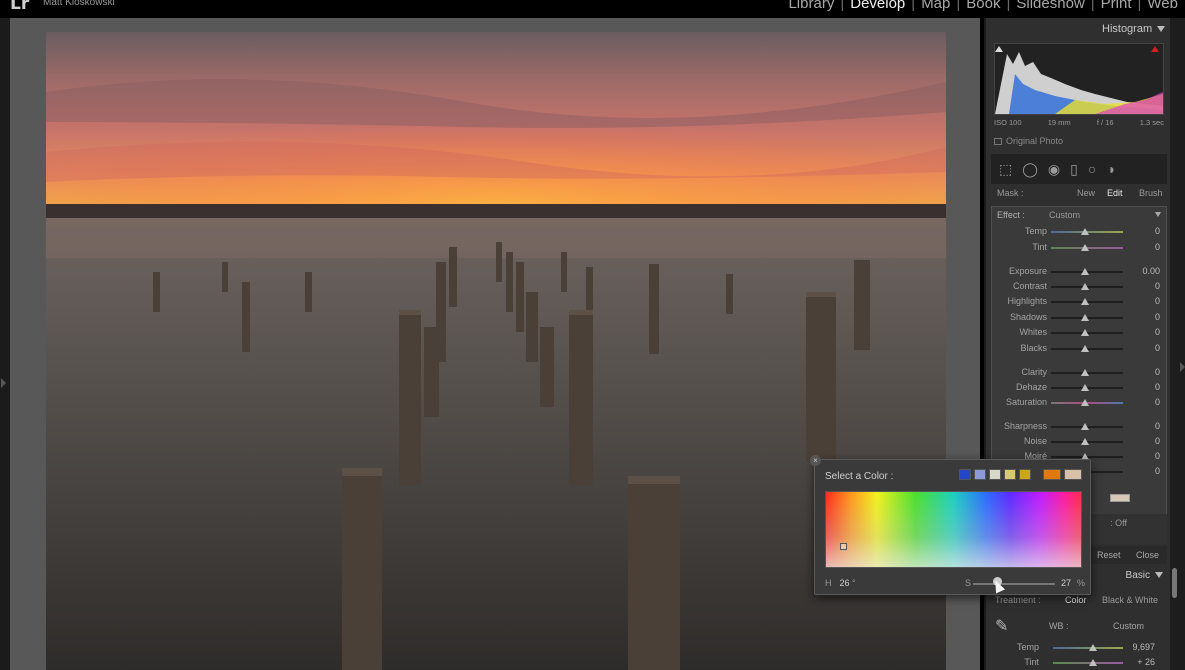  I want to click on effect-preset-dropdown: Custom, so click(1064, 215).